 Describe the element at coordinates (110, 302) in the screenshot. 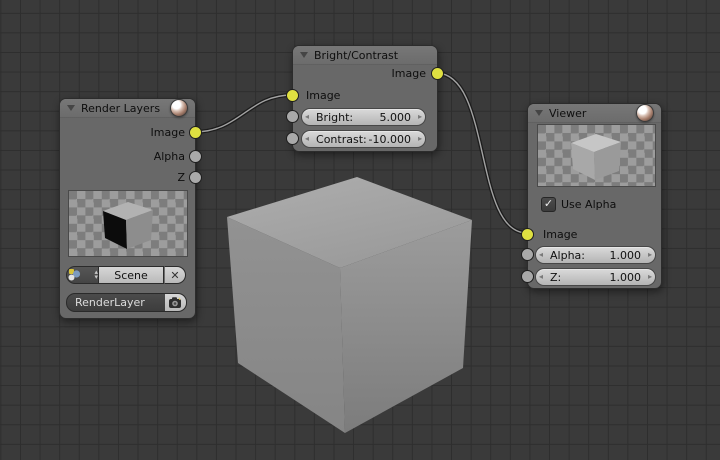

I see `render-layer-value: RenderLayer` at that location.